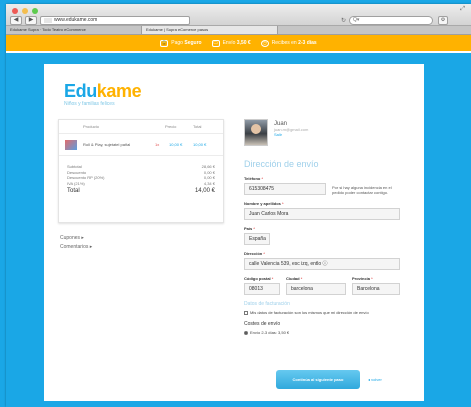 The height and width of the screenshot is (407, 471). I want to click on product-total: 10,00 €, so click(200, 144).